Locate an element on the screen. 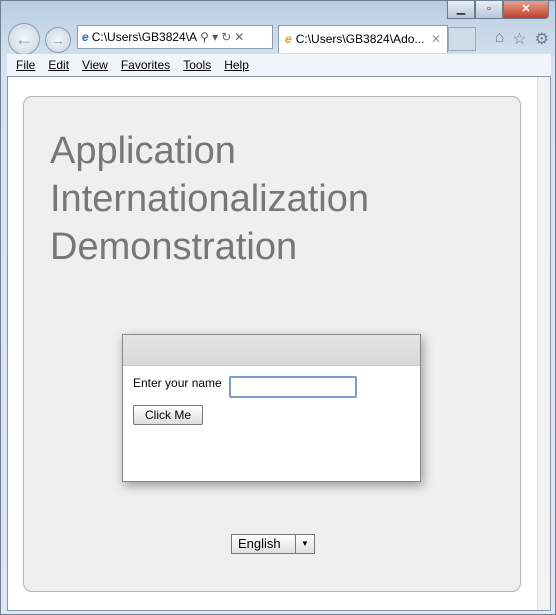 This screenshot has width=556, height=615. close-button: ✕ is located at coordinates (526, 10).